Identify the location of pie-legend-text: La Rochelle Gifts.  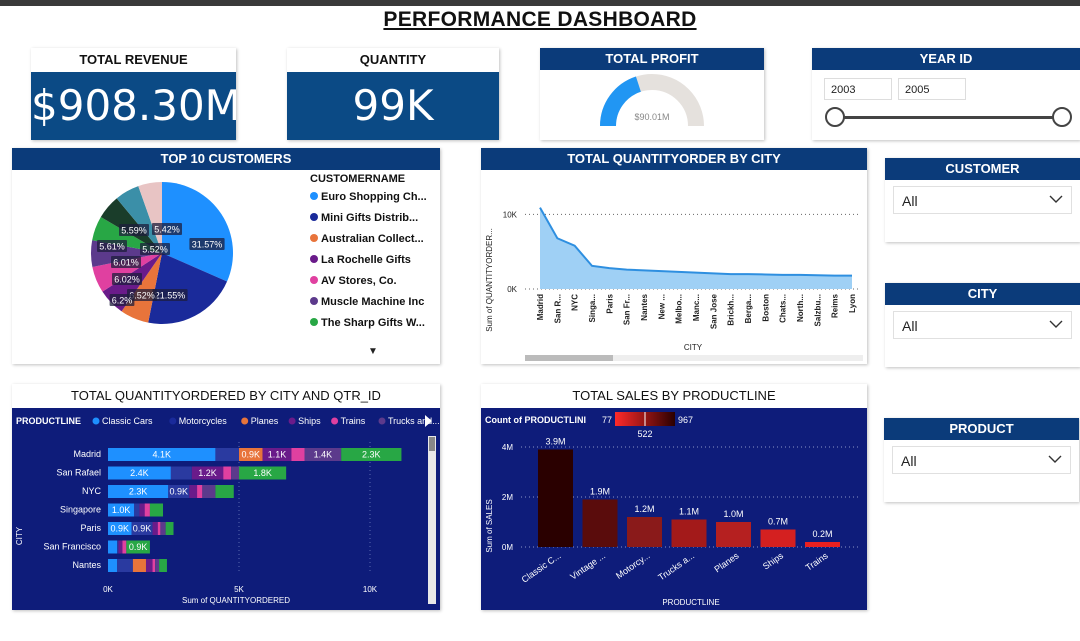
(366, 260).